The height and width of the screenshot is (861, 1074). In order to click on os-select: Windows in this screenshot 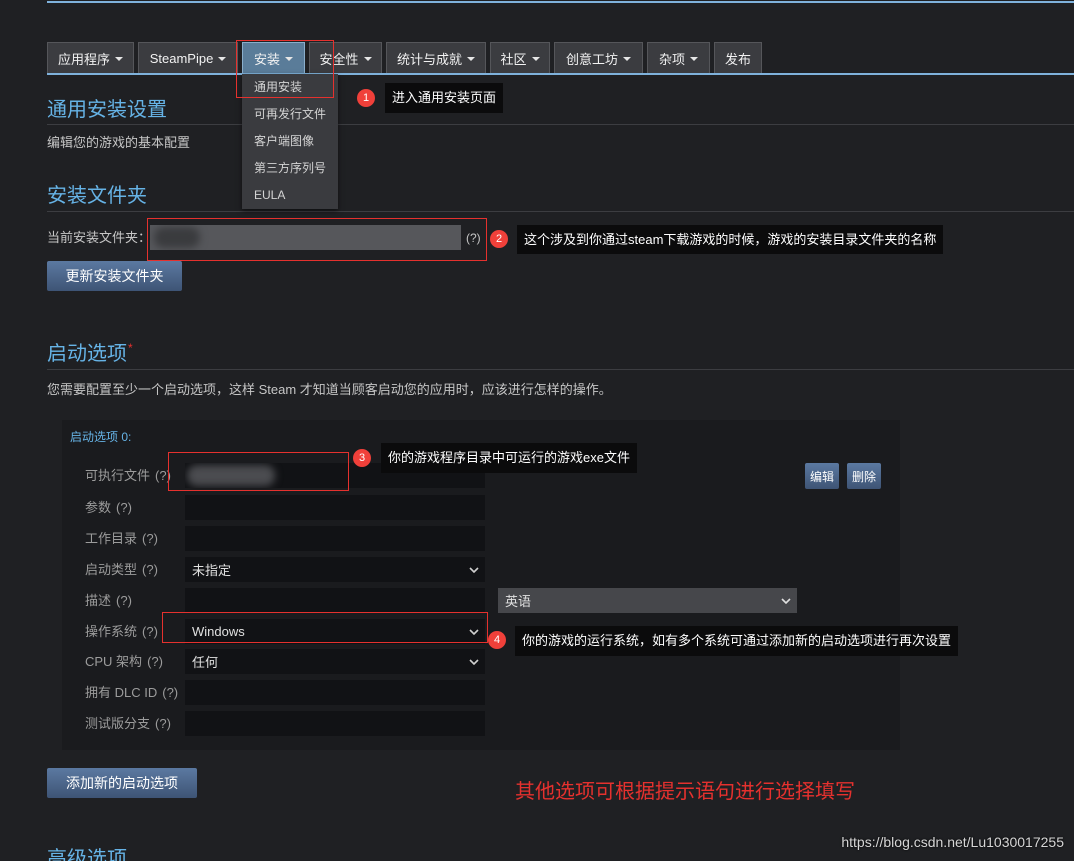, I will do `click(335, 631)`.